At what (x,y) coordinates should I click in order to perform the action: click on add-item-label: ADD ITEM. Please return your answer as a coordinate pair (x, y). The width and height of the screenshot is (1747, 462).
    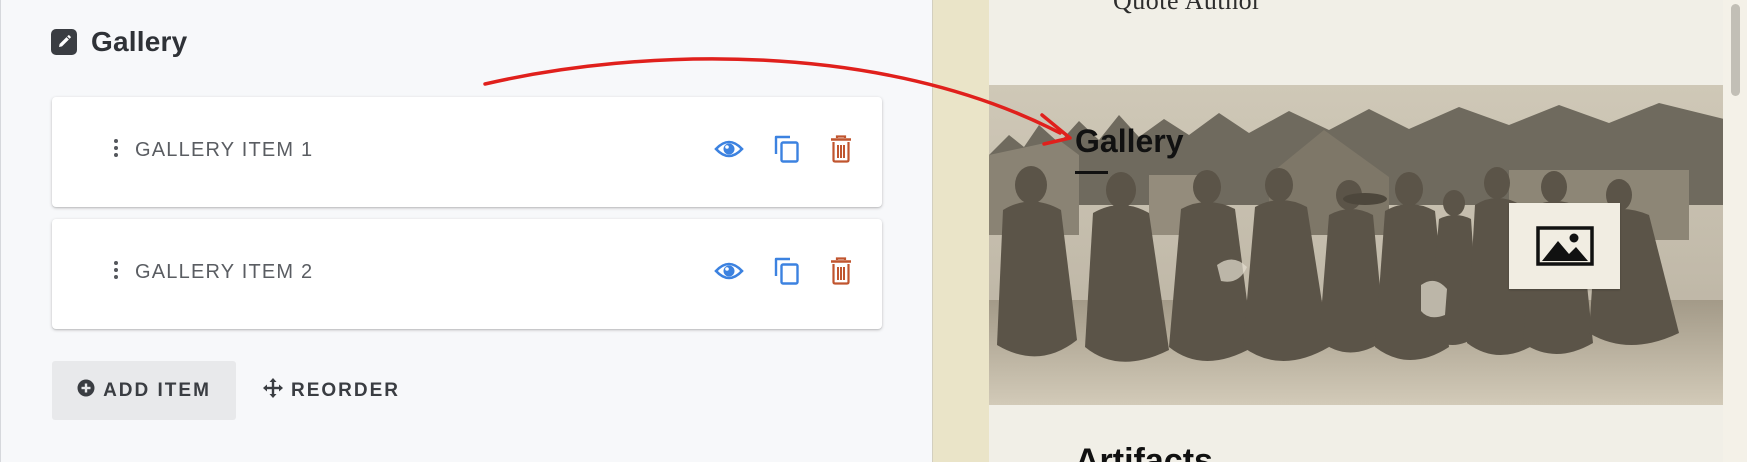
    Looking at the image, I should click on (157, 390).